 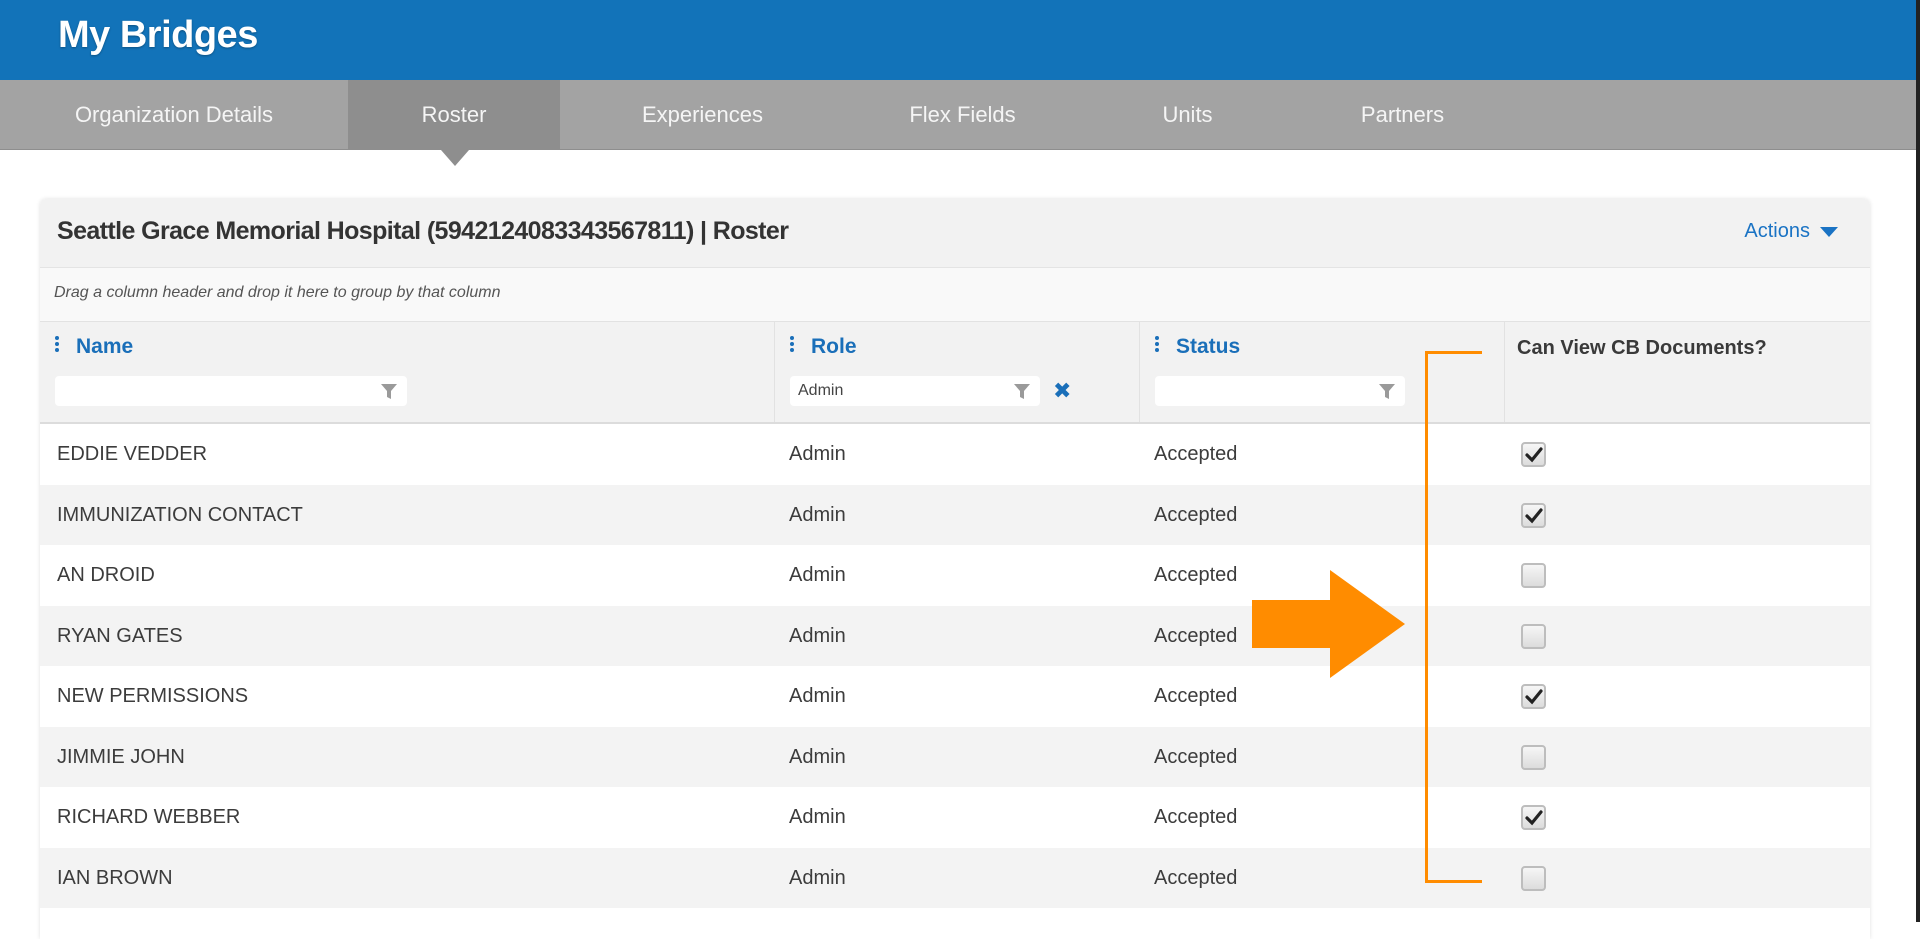 What do you see at coordinates (955, 817) in the screenshot?
I see `table-row: RICHARD WEBBER Admin Accepted` at bounding box center [955, 817].